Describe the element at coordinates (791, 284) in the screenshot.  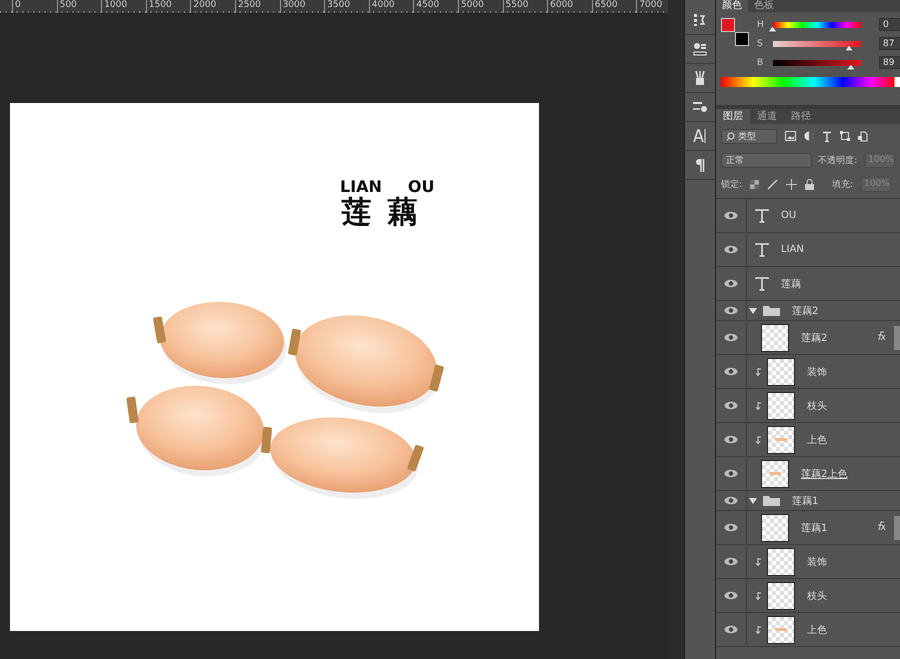
I see `layer-name: 莲藕` at that location.